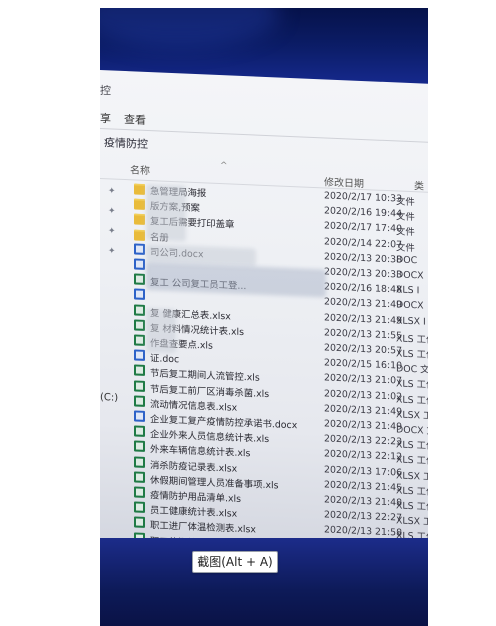 This screenshot has height=626, width=496. What do you see at coordinates (419, 184) in the screenshot?
I see `column-header-type: 类` at bounding box center [419, 184].